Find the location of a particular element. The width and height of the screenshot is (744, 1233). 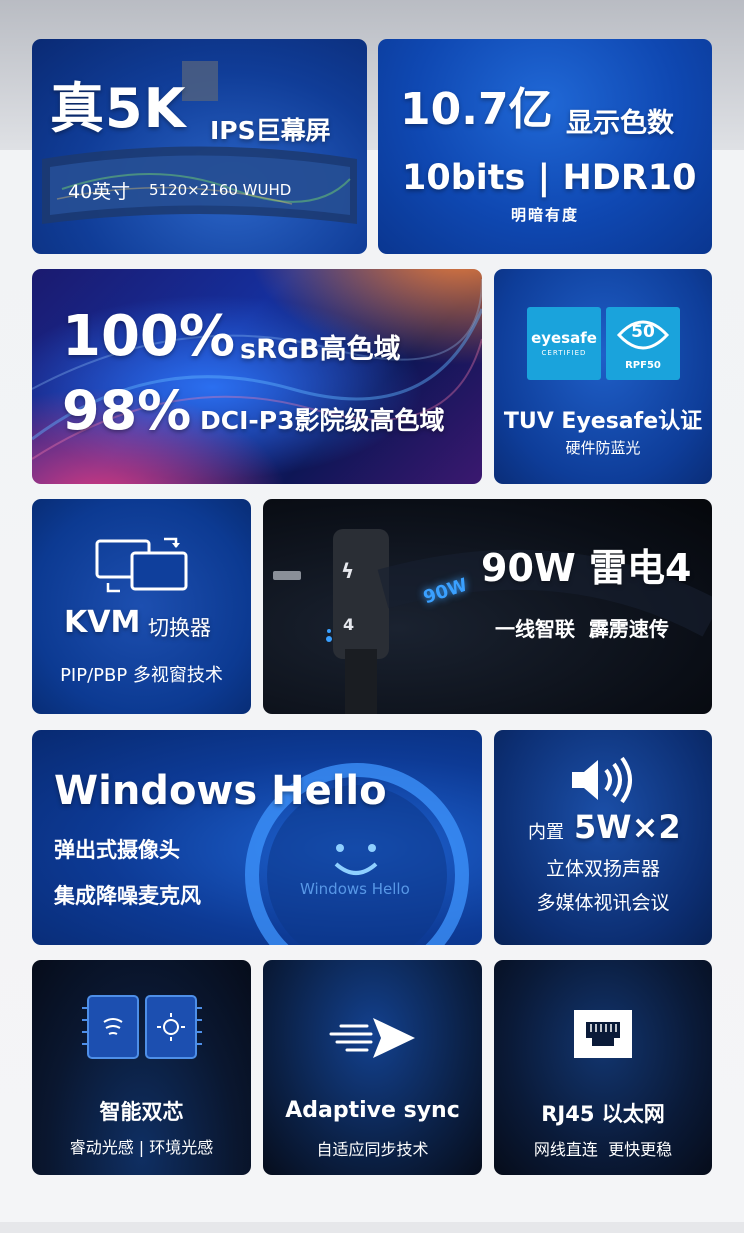

card-adaptive-sync: Adaptive sync 自适应同步技术 is located at coordinates (372, 1067).